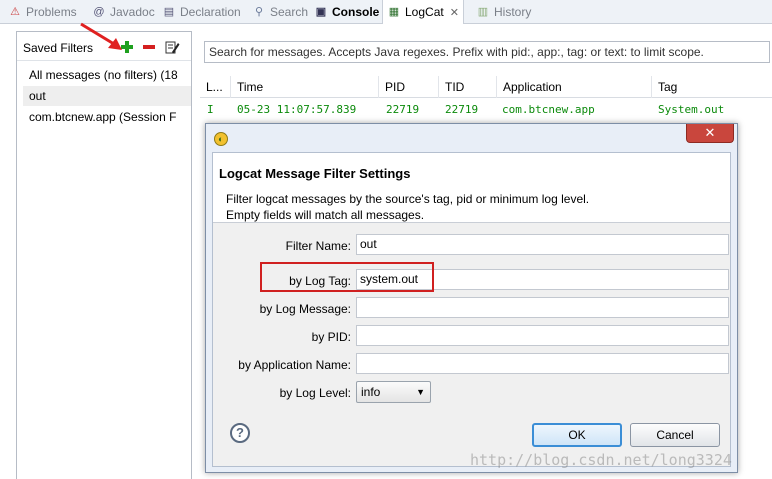  Describe the element at coordinates (601, 460) in the screenshot. I see `watermark: http://blog.csdn.net/long3324` at that location.